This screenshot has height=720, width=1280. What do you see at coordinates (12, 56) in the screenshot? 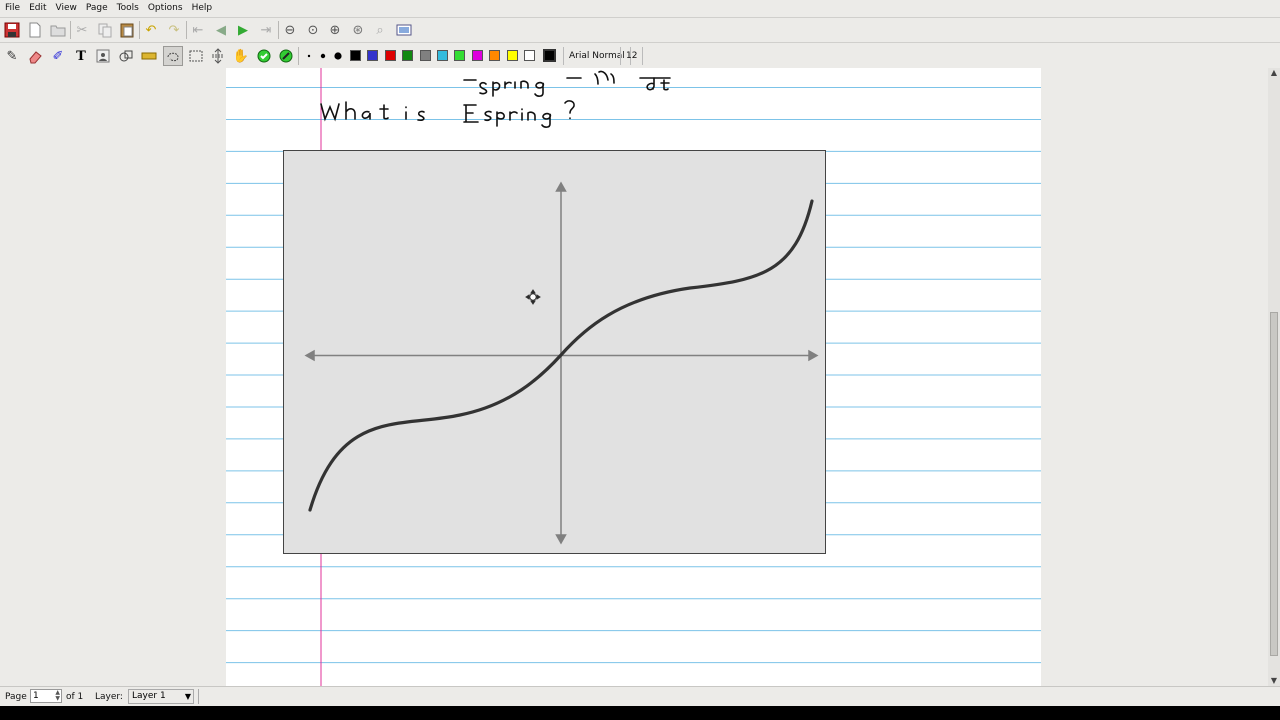
I see `pen-icon: ✎` at bounding box center [12, 56].